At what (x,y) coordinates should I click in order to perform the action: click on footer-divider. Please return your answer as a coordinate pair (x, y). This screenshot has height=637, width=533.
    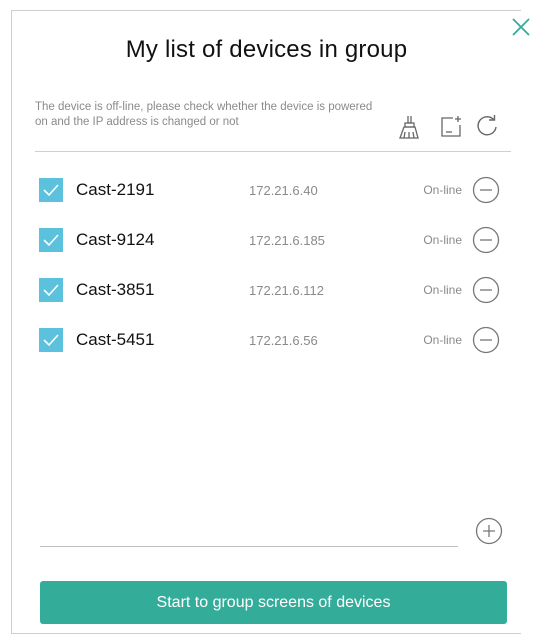
    Looking at the image, I should click on (249, 546).